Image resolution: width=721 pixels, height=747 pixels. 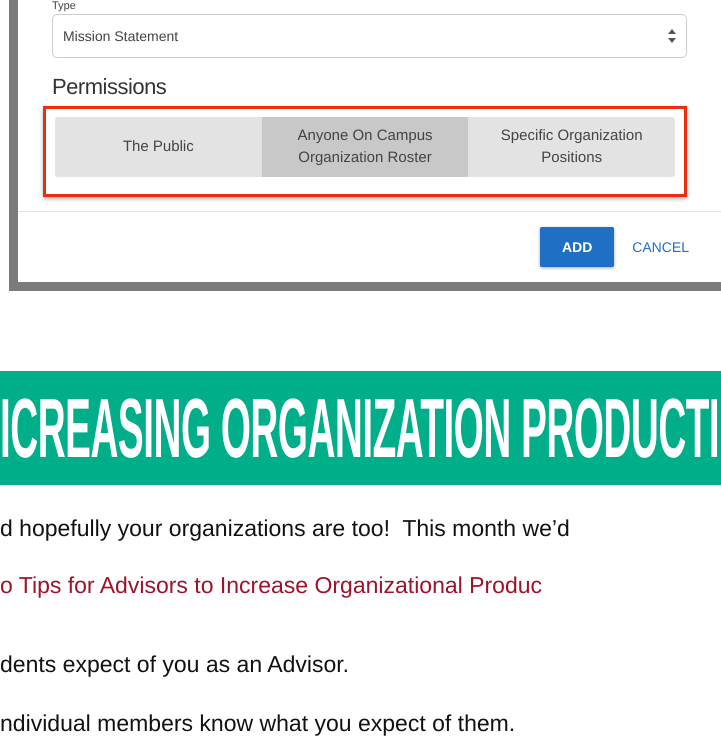 What do you see at coordinates (271, 585) in the screenshot?
I see `article-link: o Tips for Advisors to Increase Organizational Produc` at bounding box center [271, 585].